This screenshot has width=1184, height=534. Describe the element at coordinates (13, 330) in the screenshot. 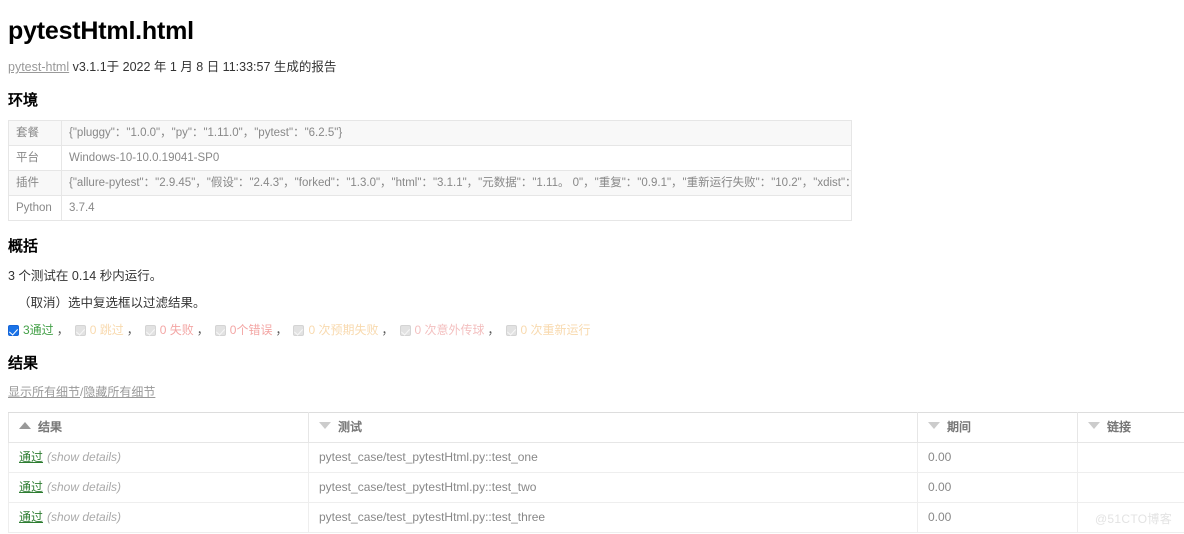

I see `checkbox-passed-icon` at that location.